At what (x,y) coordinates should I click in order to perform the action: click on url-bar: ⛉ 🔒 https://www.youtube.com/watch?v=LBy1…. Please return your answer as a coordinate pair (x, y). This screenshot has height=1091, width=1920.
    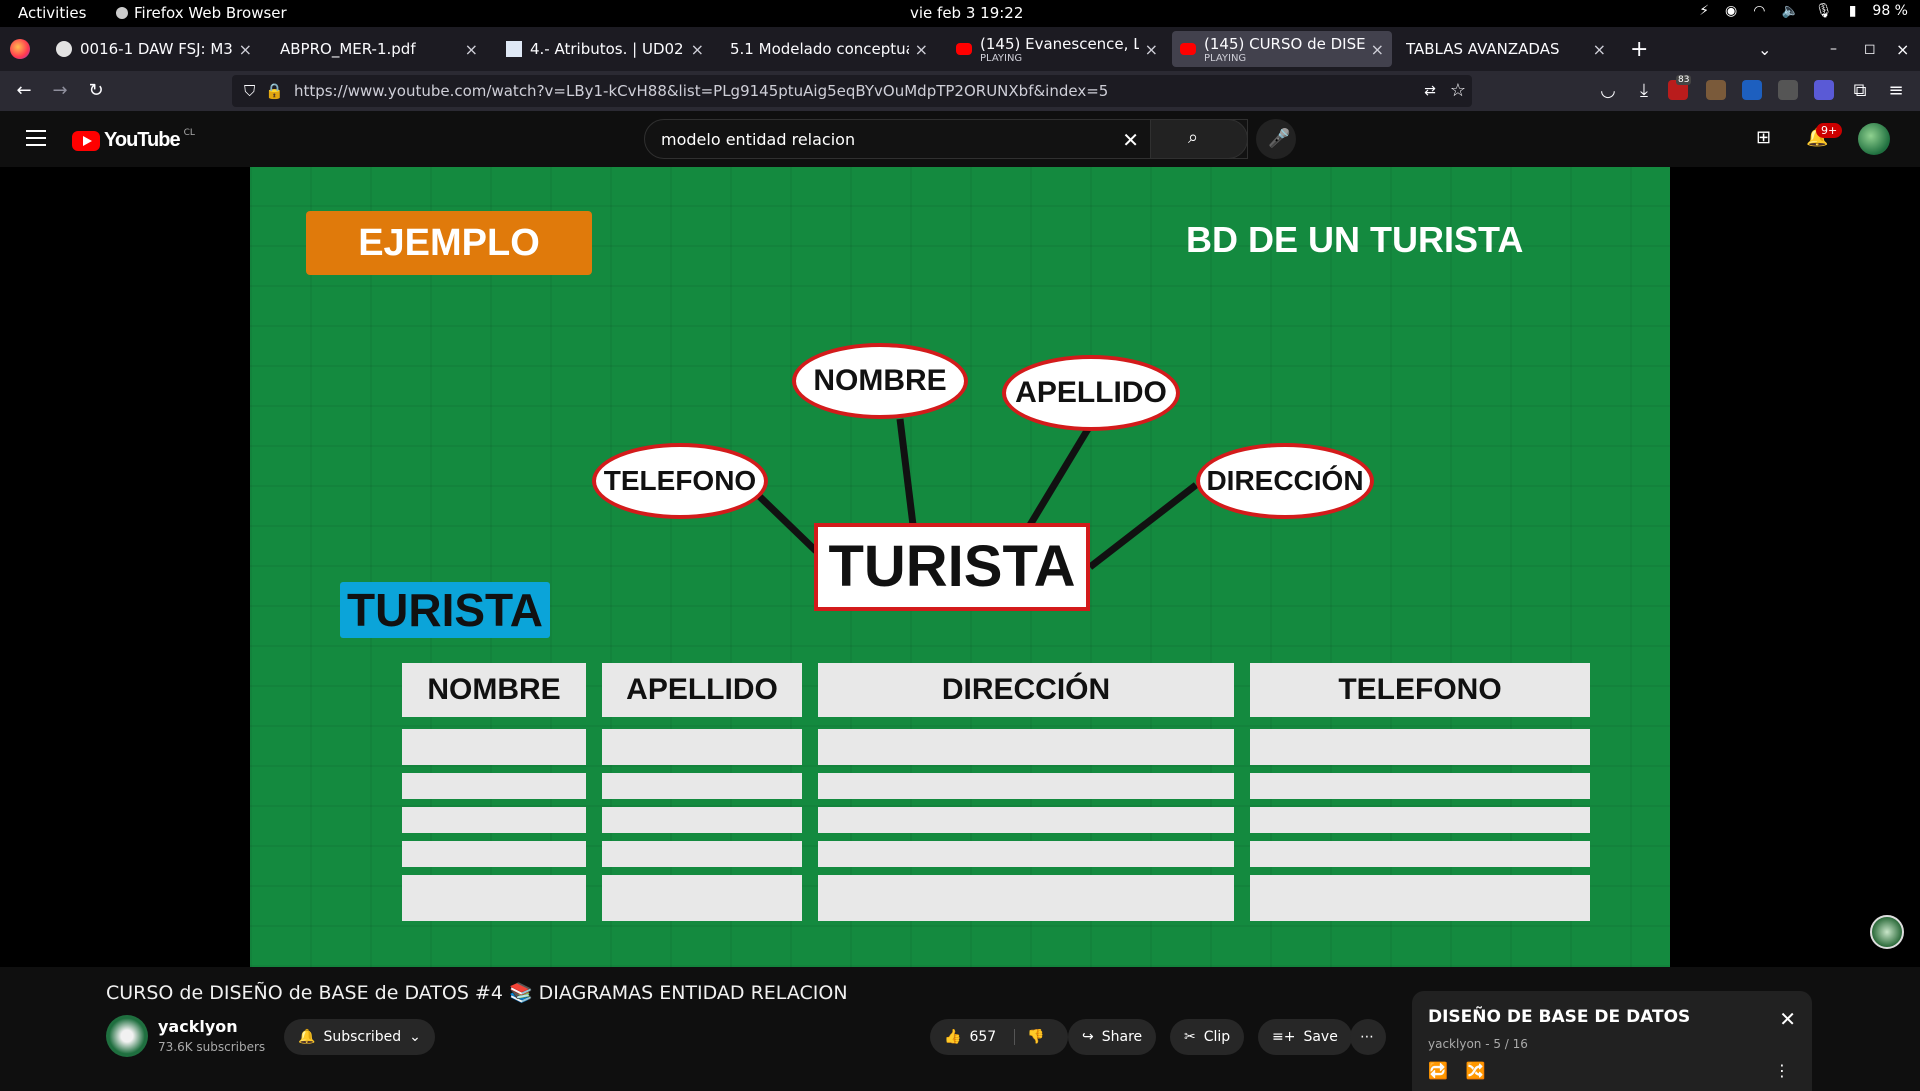
    Looking at the image, I should click on (852, 91).